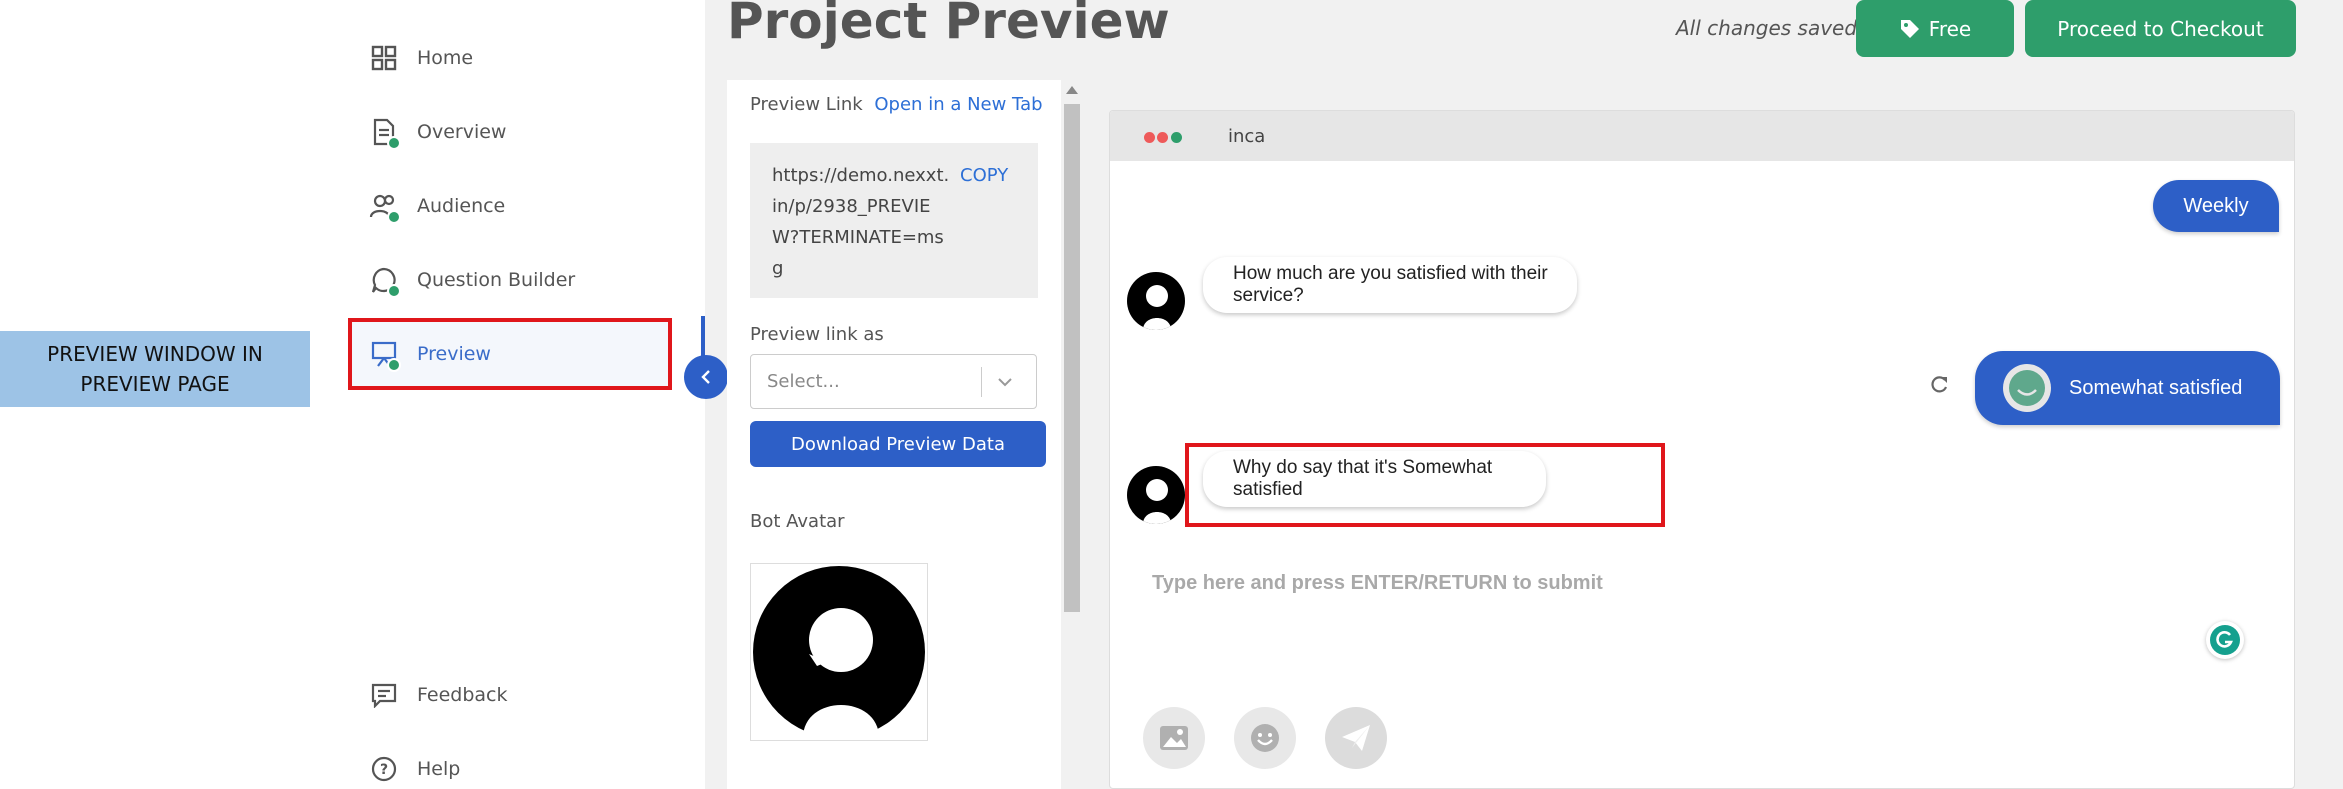  I want to click on sidebar-item-audience: Audience, so click(437, 206).